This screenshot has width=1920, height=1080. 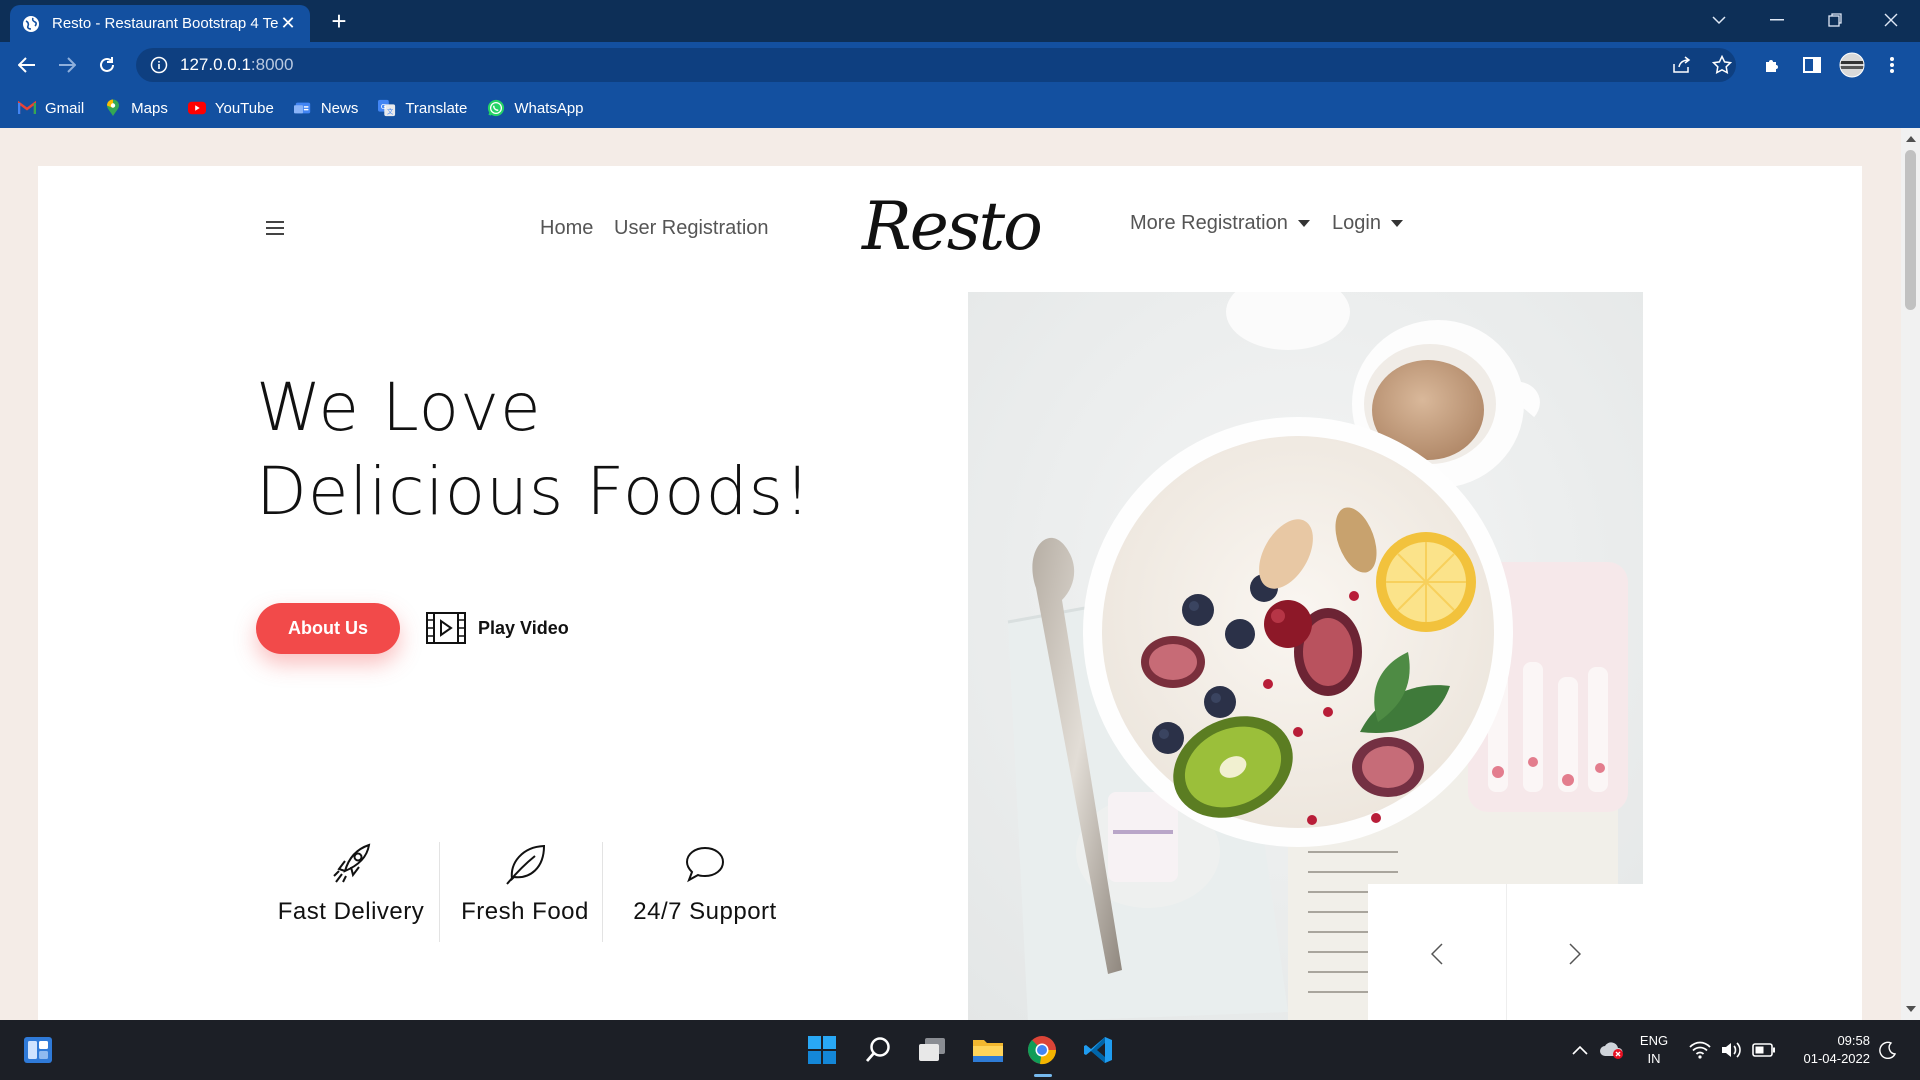 What do you see at coordinates (446, 628) in the screenshot?
I see `video-play-icon` at bounding box center [446, 628].